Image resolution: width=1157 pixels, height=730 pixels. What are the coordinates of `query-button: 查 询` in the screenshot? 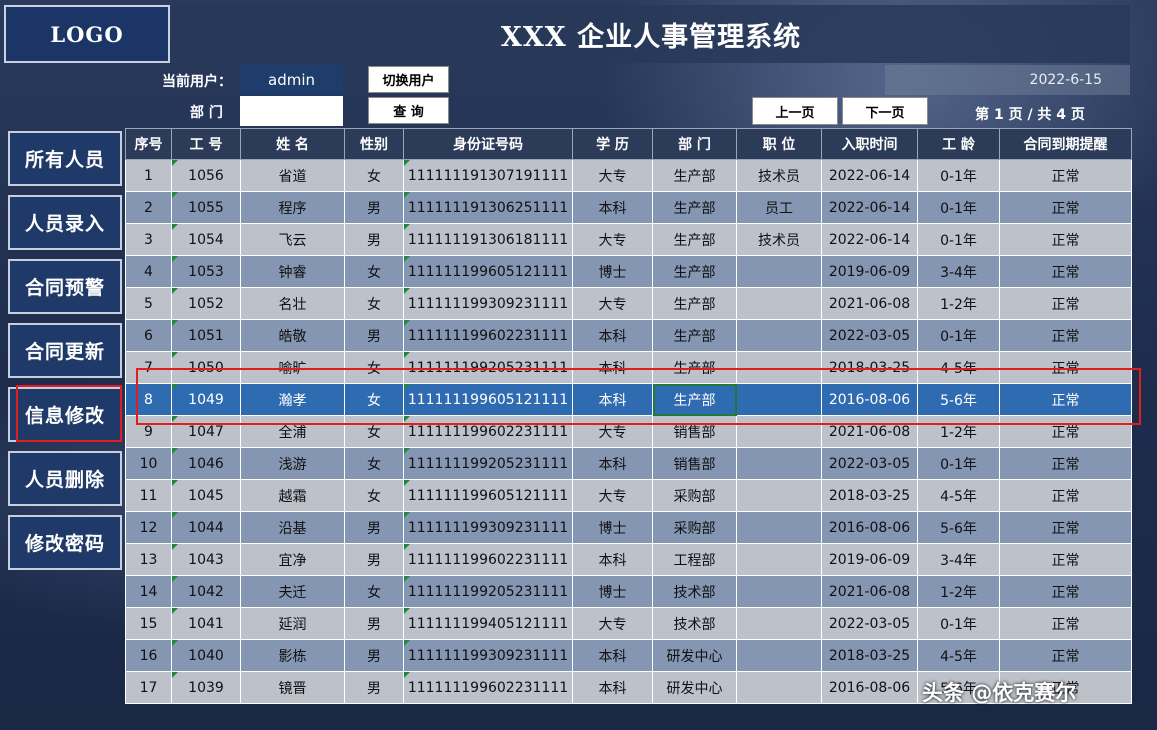 It's located at (408, 110).